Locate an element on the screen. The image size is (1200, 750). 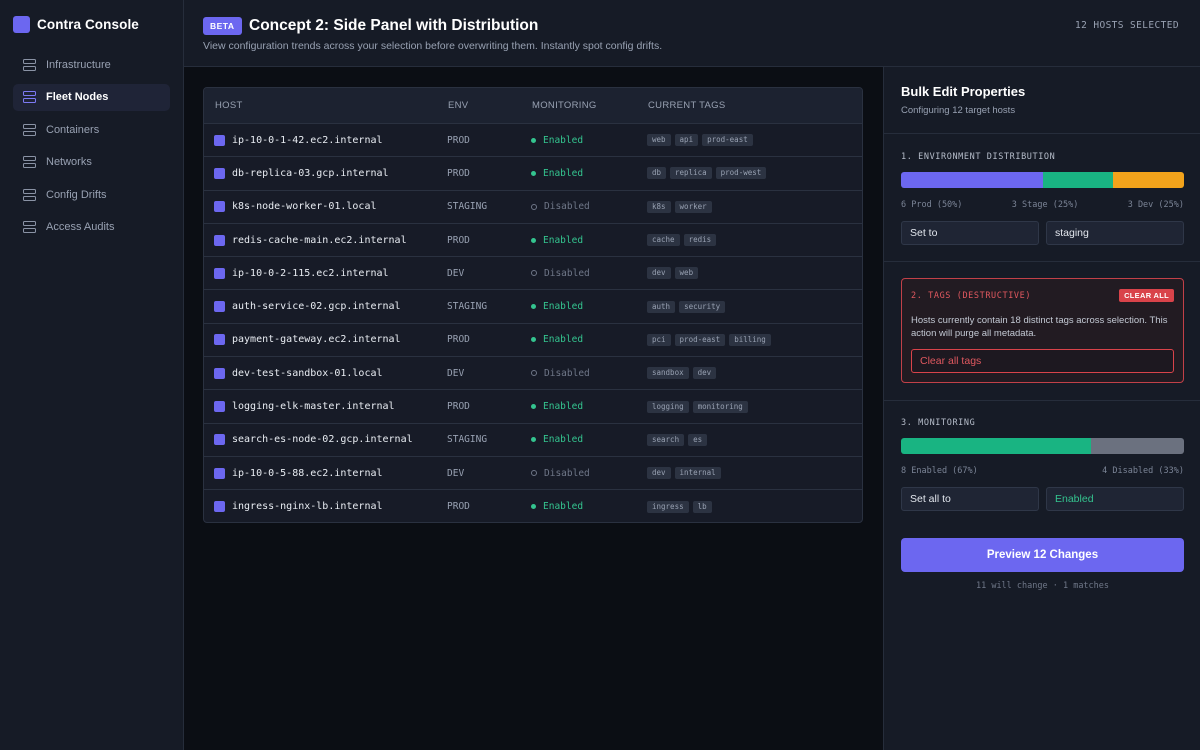
tag-list: k8s worker is located at coordinates (681, 206).